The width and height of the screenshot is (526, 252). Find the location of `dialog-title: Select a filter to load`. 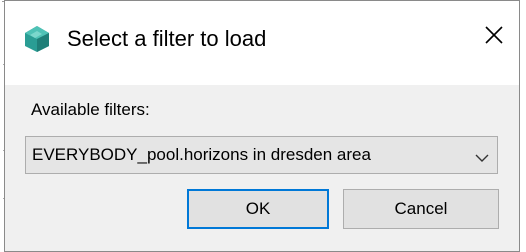

dialog-title: Select a filter to load is located at coordinates (167, 38).